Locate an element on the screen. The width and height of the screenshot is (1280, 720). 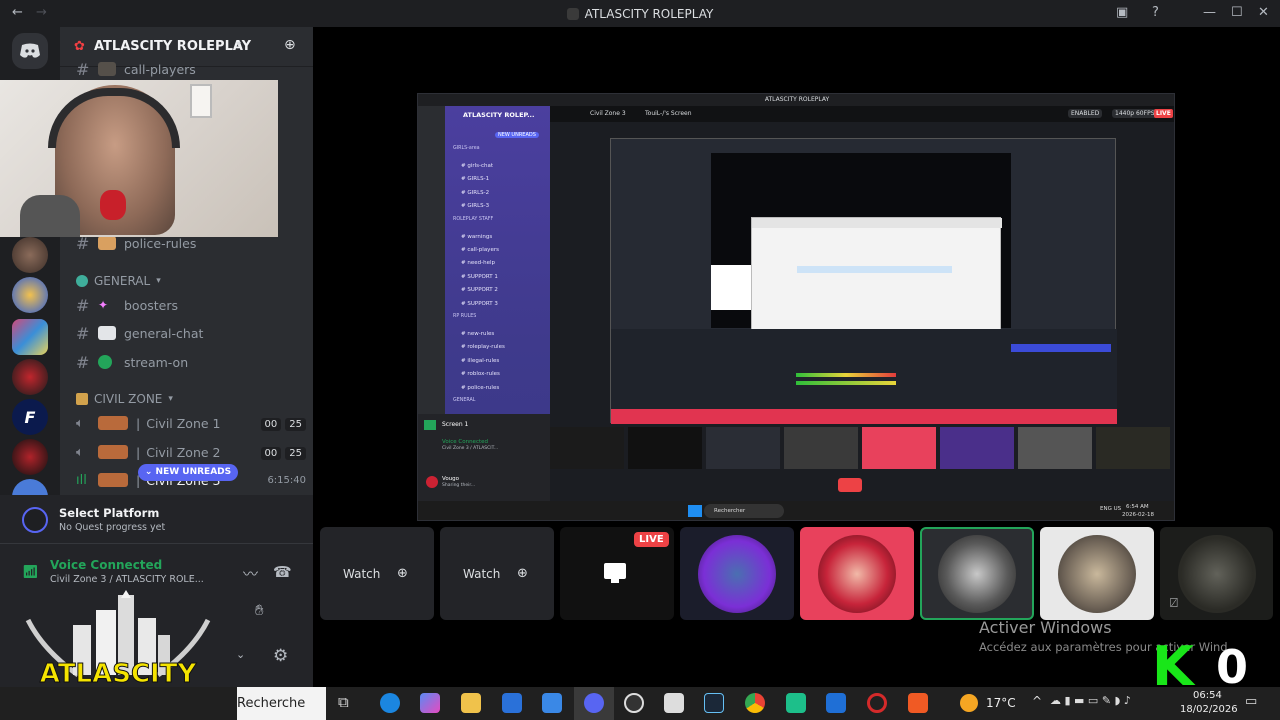
divider is located at coordinates (156, 543).